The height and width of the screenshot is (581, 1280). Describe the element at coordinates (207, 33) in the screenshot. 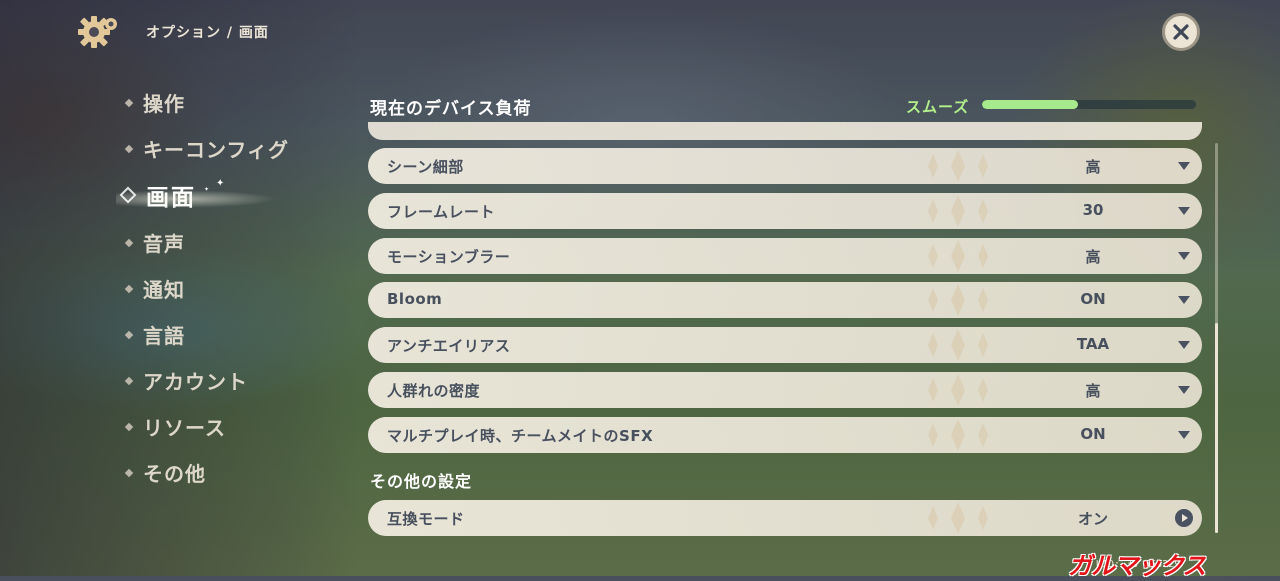

I see `breadcrumb: オプション / 画面` at that location.